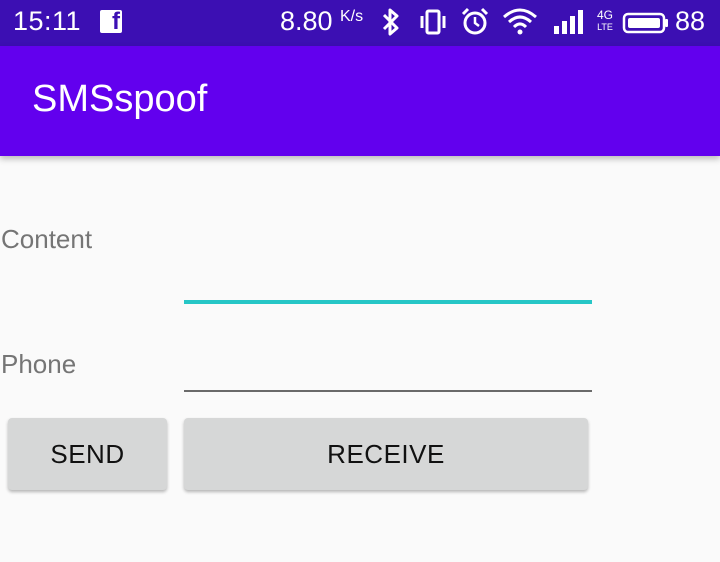 This screenshot has height=562, width=720. I want to click on battery-icon, so click(645, 23).